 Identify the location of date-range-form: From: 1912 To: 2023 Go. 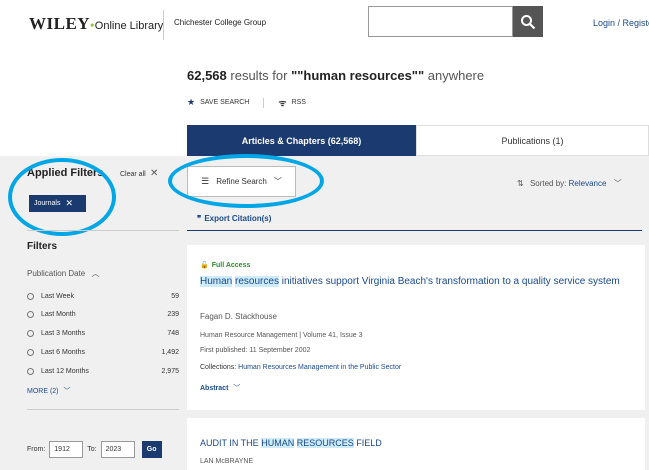
(94, 449).